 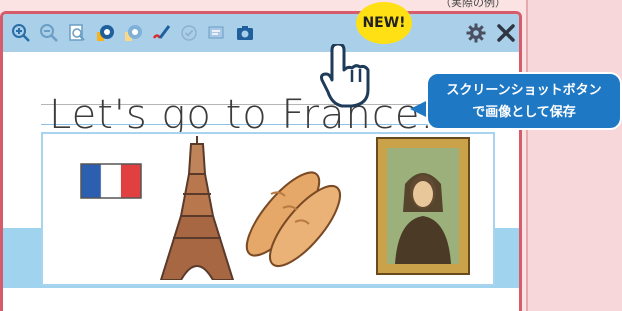 I want to click on screenshot-tooltip: スクリーンショットボタン で画像として保存, so click(x=524, y=101).